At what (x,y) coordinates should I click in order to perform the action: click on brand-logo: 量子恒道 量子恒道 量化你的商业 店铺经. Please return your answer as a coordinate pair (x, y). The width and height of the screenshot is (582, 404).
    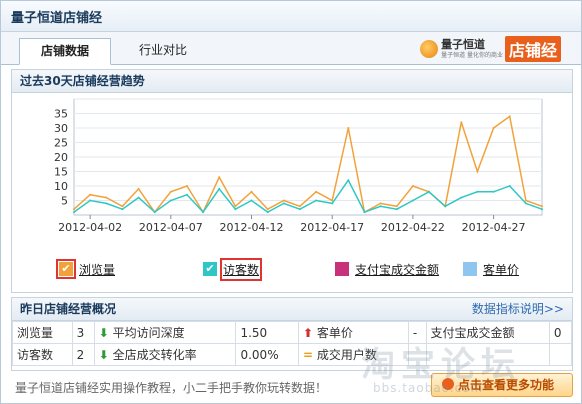
    Looking at the image, I should click on (490, 49).